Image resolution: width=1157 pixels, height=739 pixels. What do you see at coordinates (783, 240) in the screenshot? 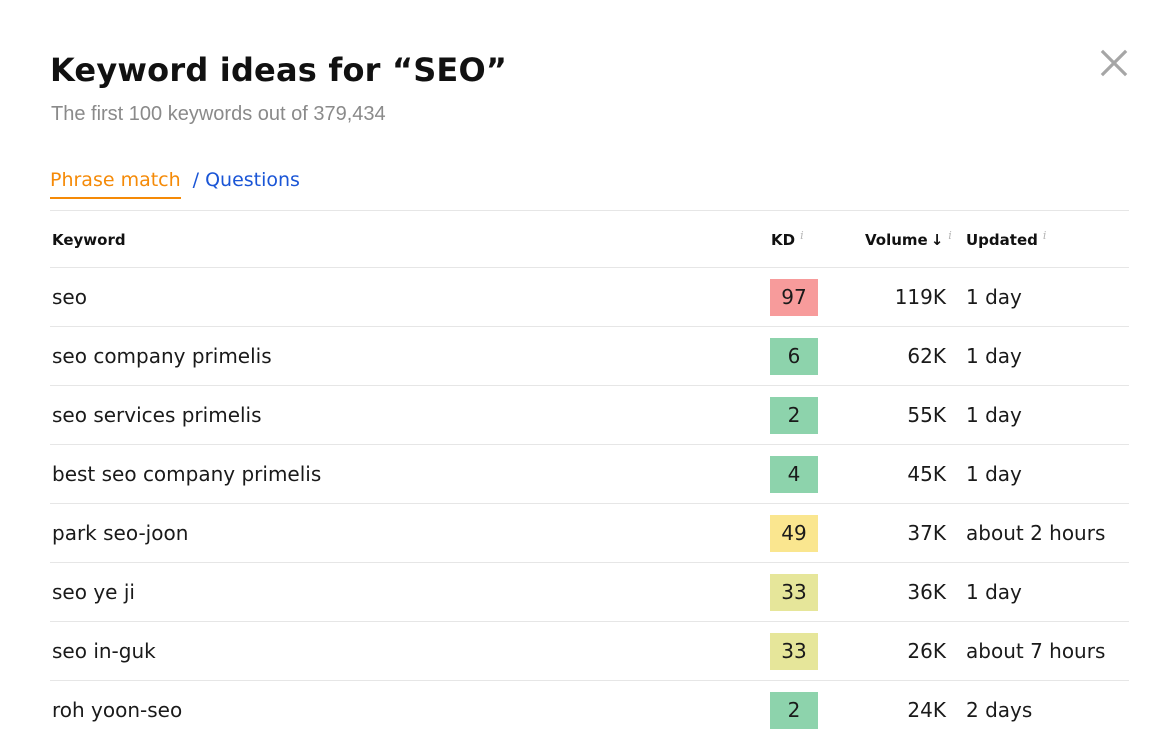
I see `column-header-kd-label: KD` at bounding box center [783, 240].